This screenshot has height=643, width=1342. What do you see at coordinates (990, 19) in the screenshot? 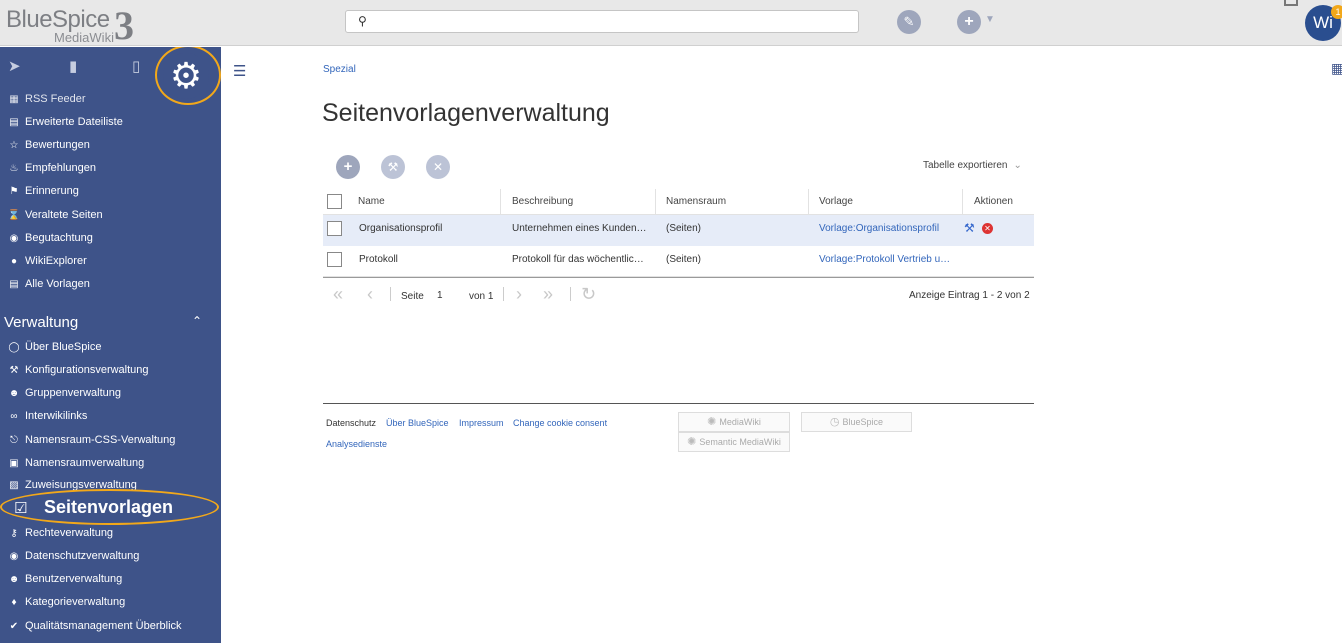
I see `caret-down-icon: ▼` at bounding box center [990, 19].